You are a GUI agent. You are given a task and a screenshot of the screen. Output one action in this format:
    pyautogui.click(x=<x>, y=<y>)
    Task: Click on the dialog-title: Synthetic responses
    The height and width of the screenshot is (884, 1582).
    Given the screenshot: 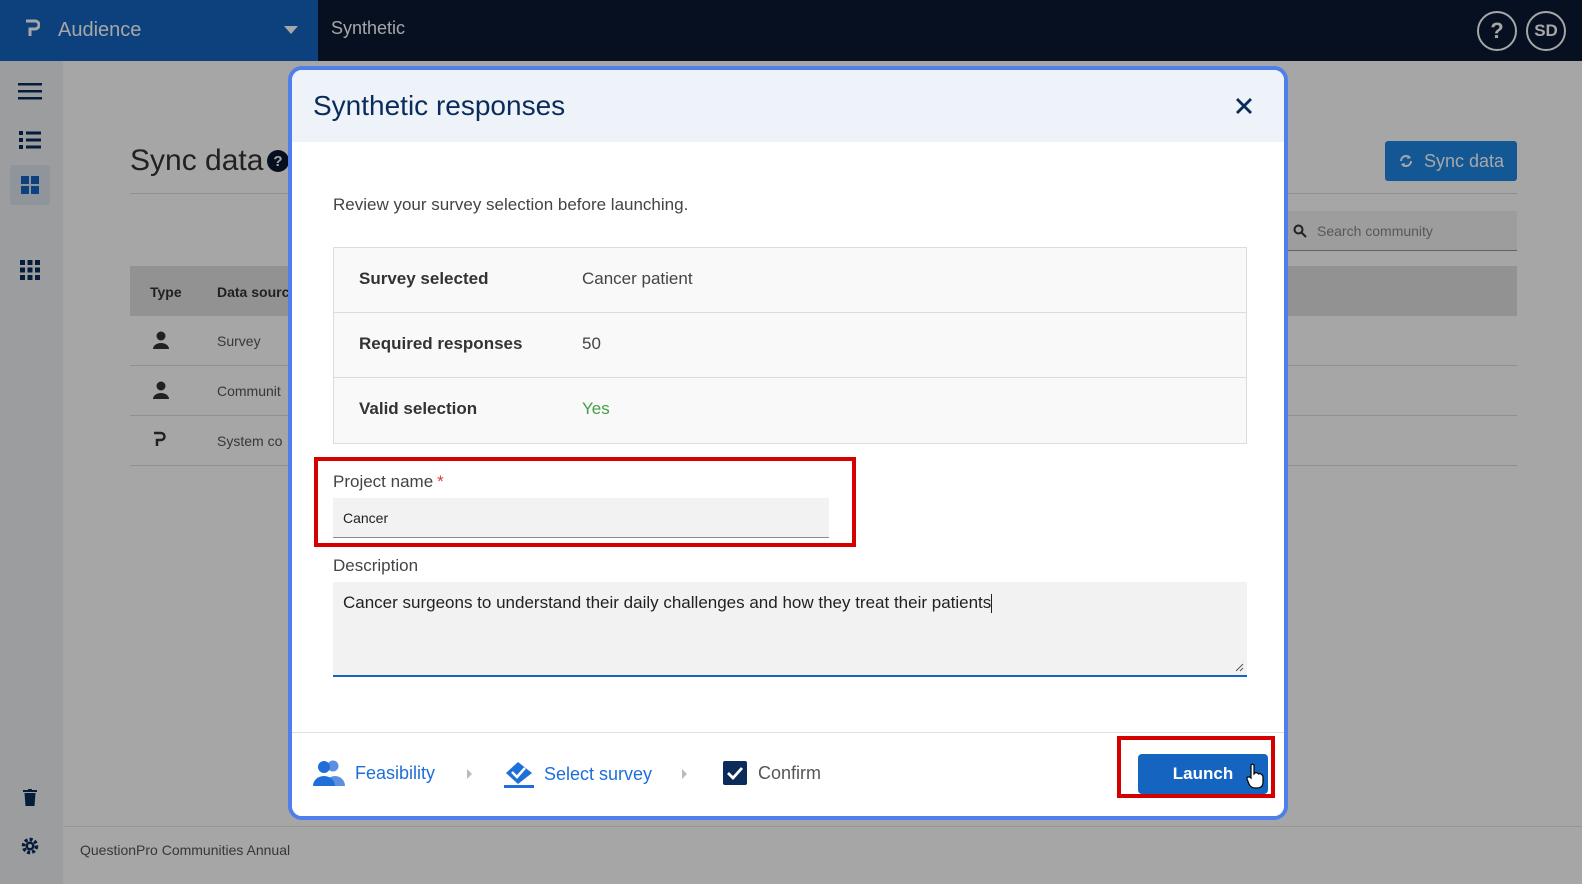 What is the action you would take?
    pyautogui.click(x=439, y=105)
    